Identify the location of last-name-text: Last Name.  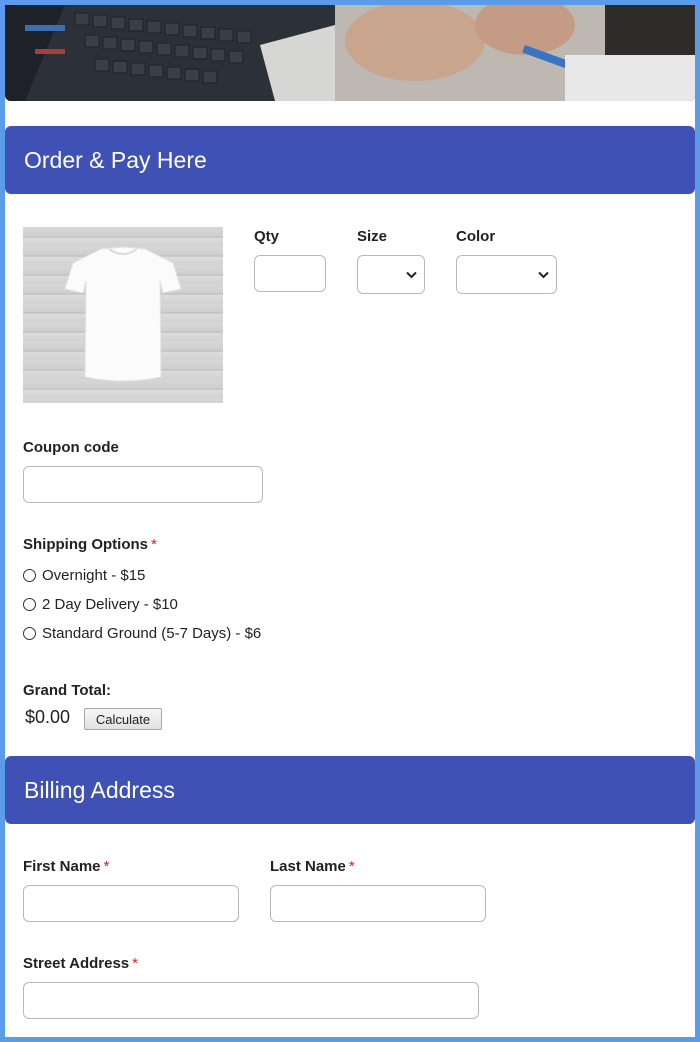
(308, 866).